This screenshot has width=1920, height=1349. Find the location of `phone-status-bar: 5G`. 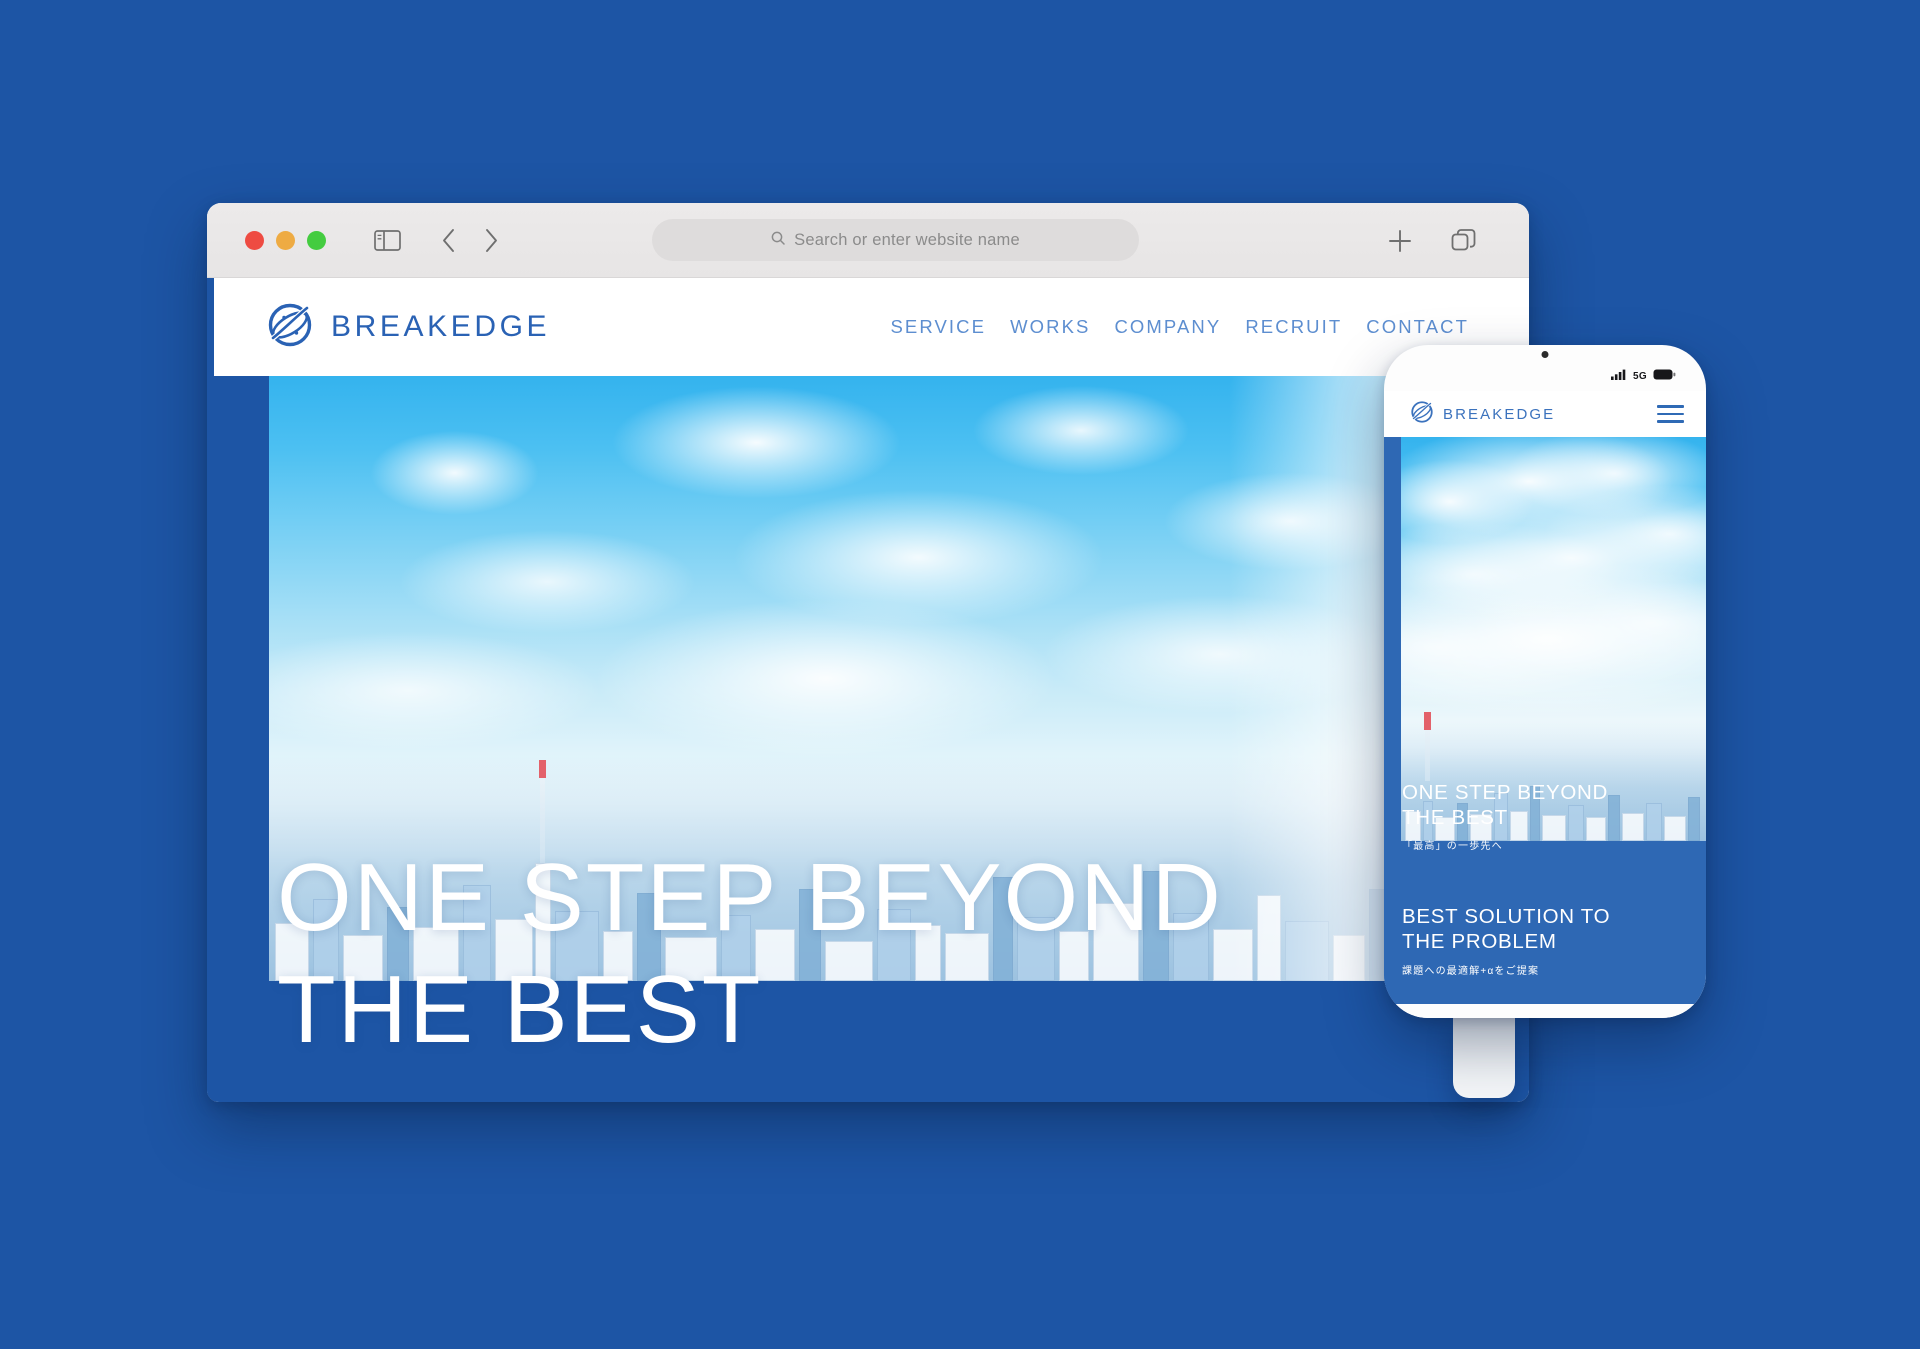

phone-status-bar: 5G is located at coordinates (1545, 376).